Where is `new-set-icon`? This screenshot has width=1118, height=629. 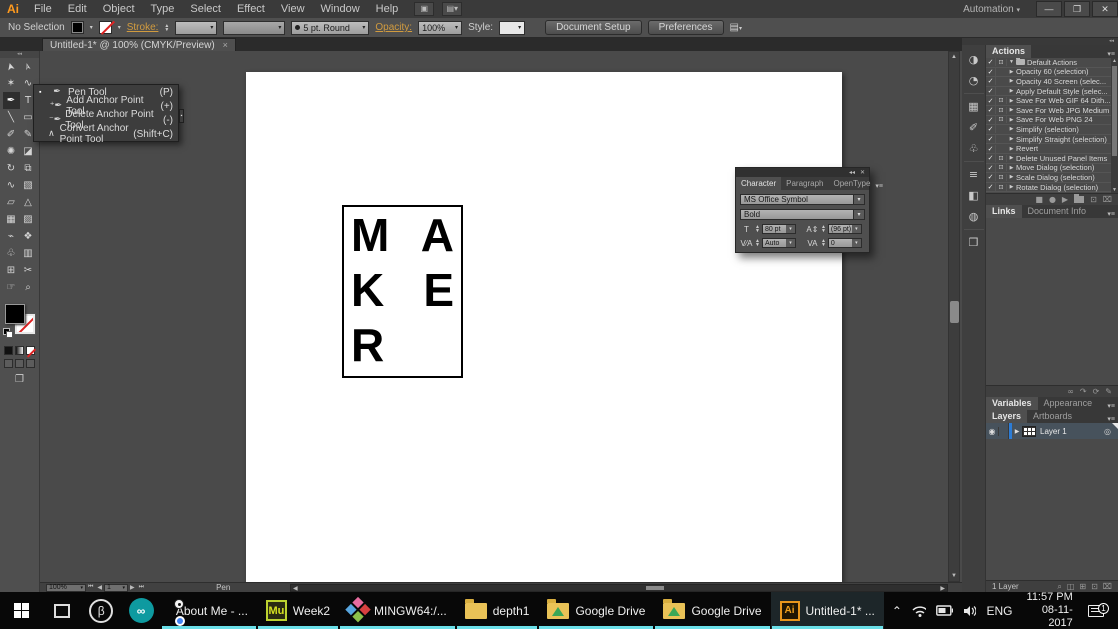
new-set-icon is located at coordinates (1079, 198).